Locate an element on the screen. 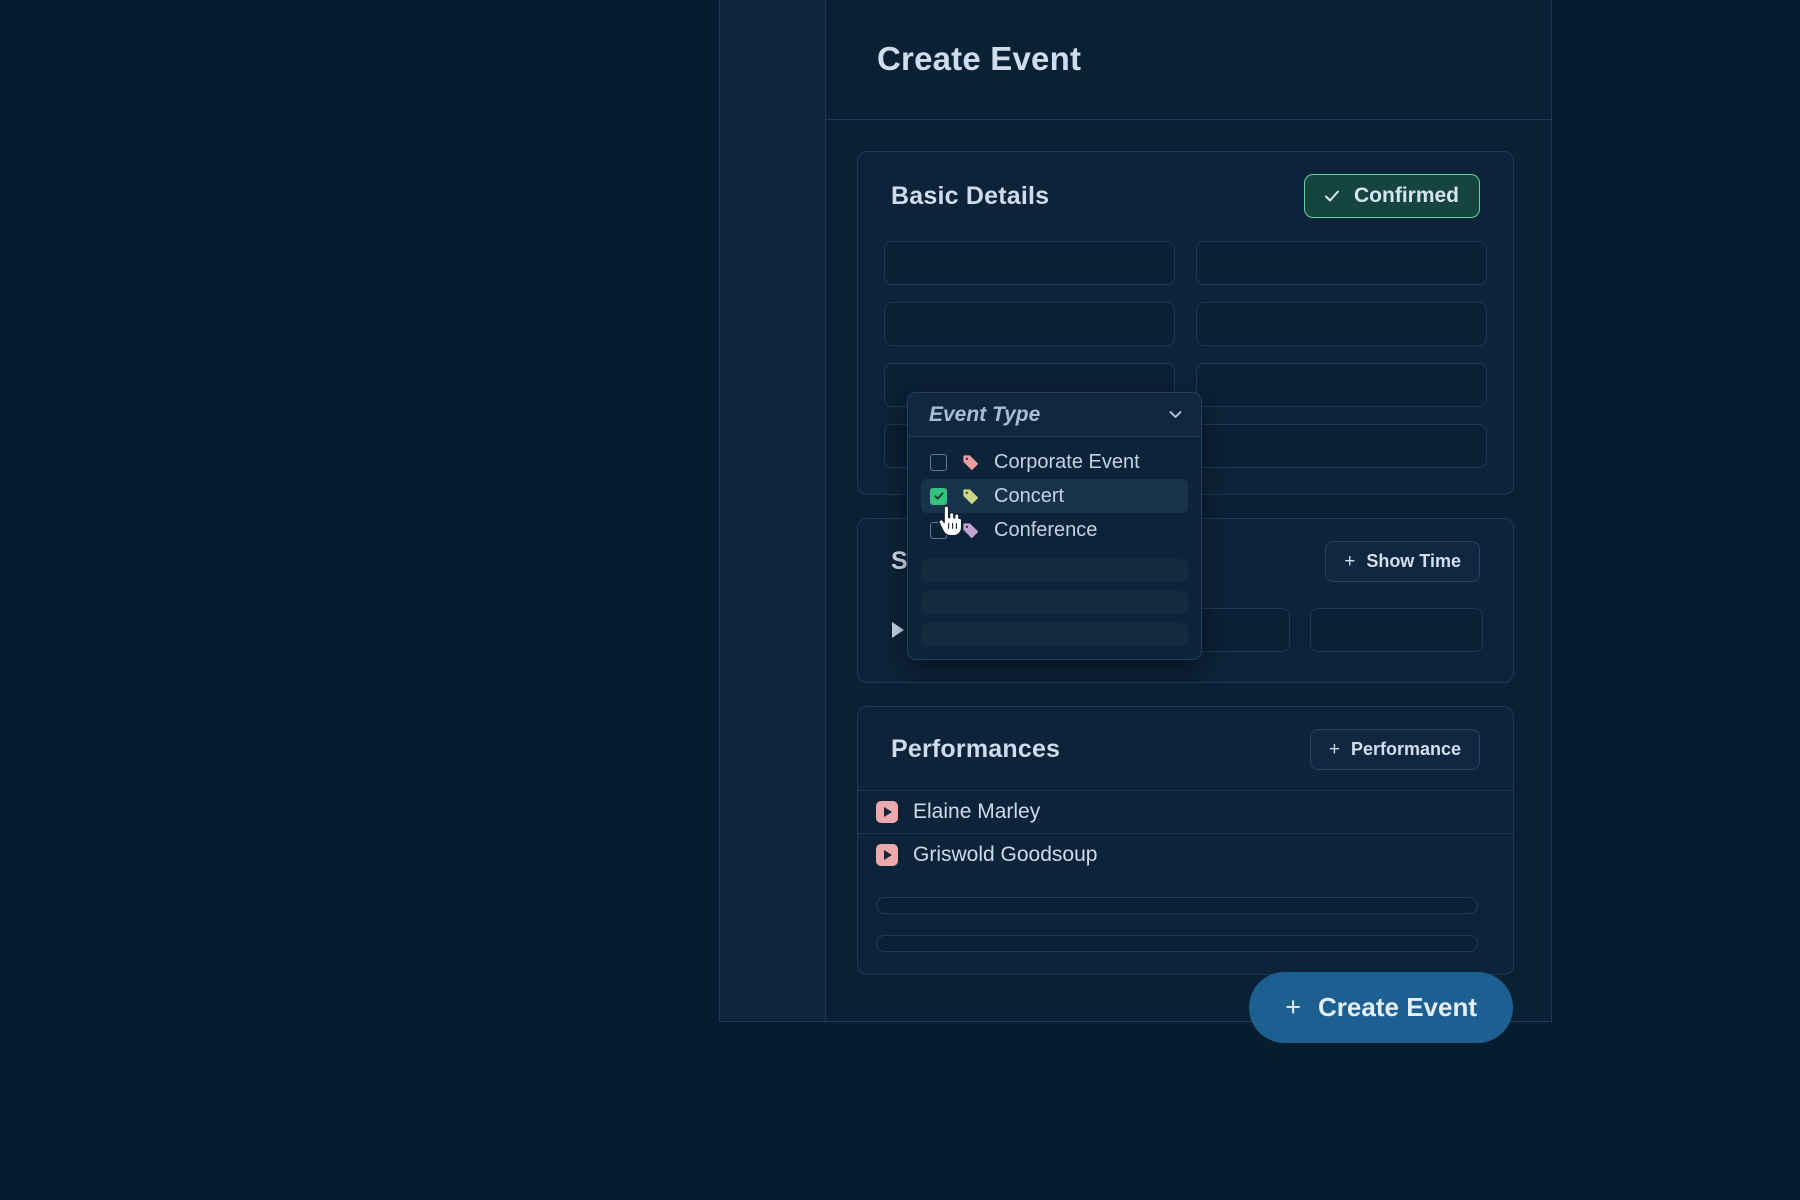  option-concert: Concert is located at coordinates (1054, 508).